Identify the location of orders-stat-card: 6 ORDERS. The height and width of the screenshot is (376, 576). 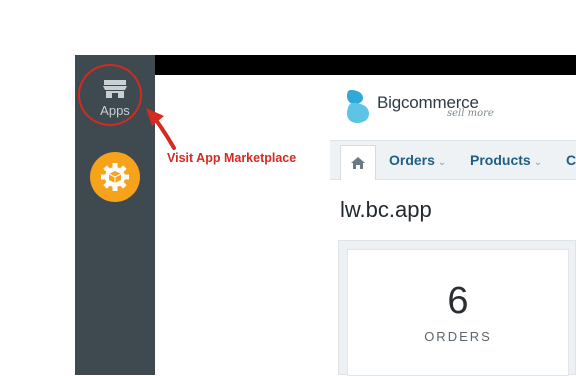
(458, 312).